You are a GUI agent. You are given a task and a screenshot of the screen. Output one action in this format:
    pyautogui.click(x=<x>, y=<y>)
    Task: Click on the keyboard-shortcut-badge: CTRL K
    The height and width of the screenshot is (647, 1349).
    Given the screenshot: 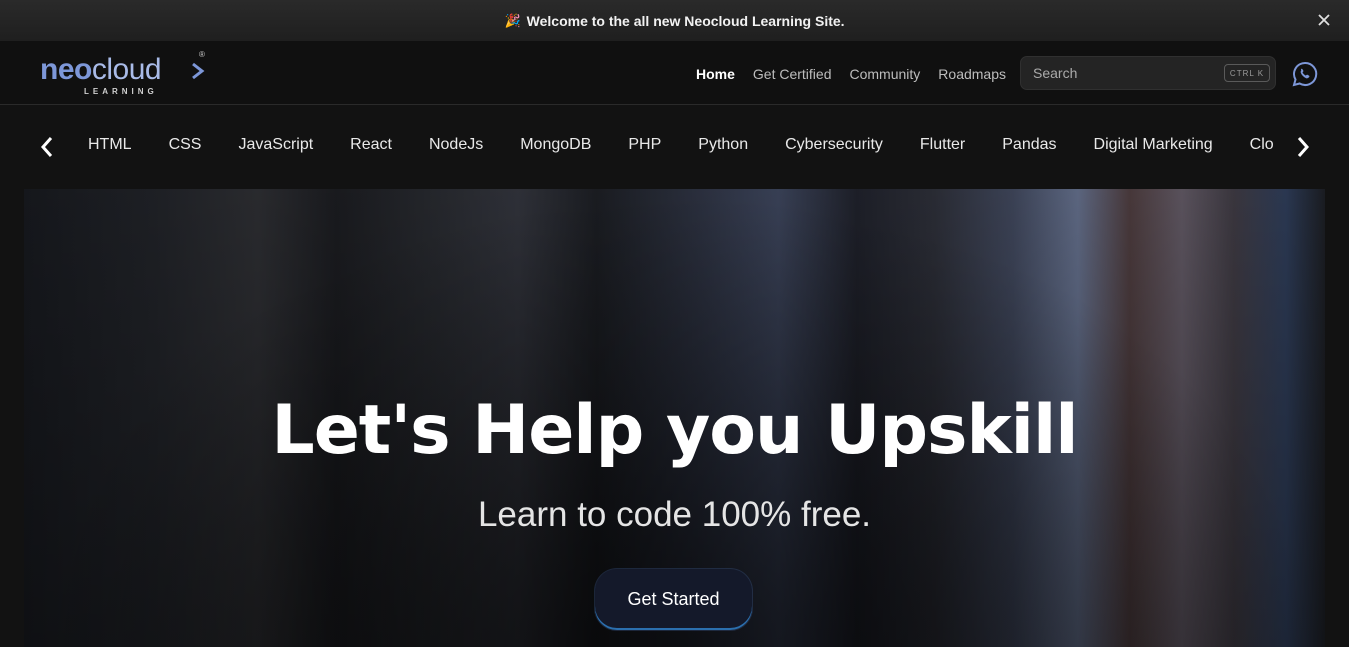 What is the action you would take?
    pyautogui.click(x=1247, y=73)
    